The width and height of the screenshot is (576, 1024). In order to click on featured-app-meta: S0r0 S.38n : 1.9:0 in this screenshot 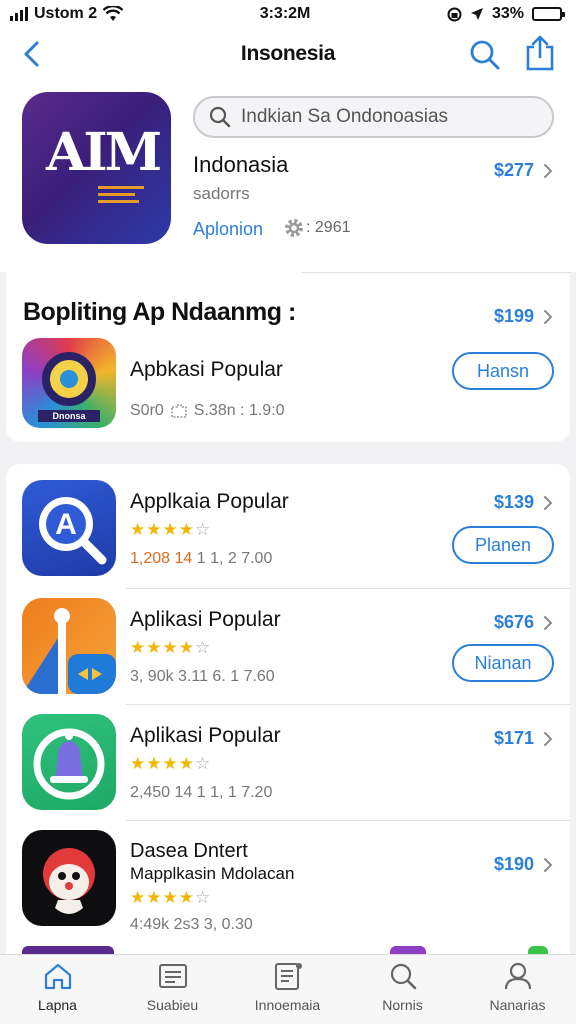, I will do `click(207, 411)`.